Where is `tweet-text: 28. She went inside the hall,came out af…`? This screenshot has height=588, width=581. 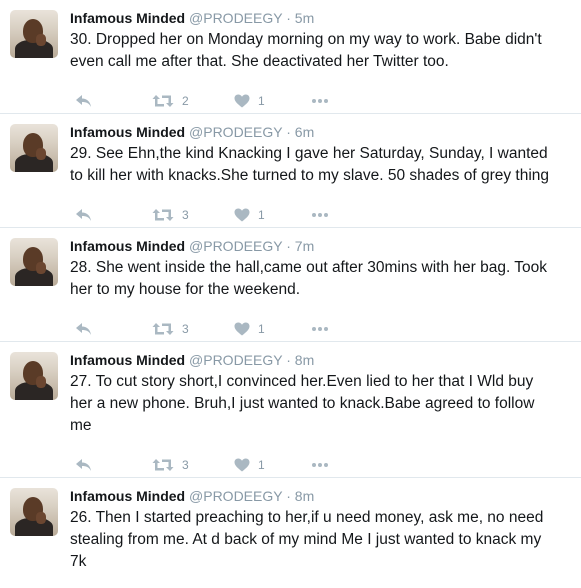 tweet-text: 28. She went inside the hall,came out af… is located at coordinates (309, 278).